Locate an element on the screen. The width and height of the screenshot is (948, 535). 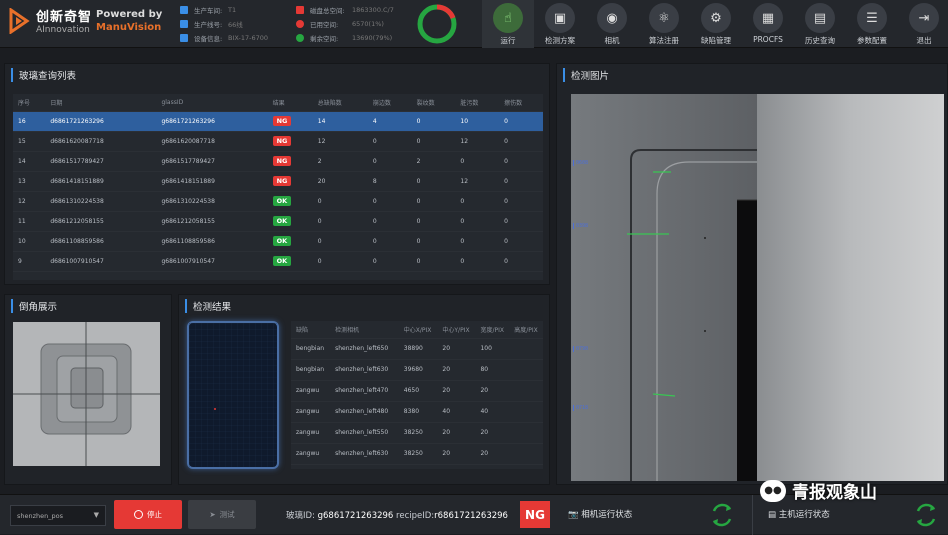
table-cell is located at coordinates (526, 349).